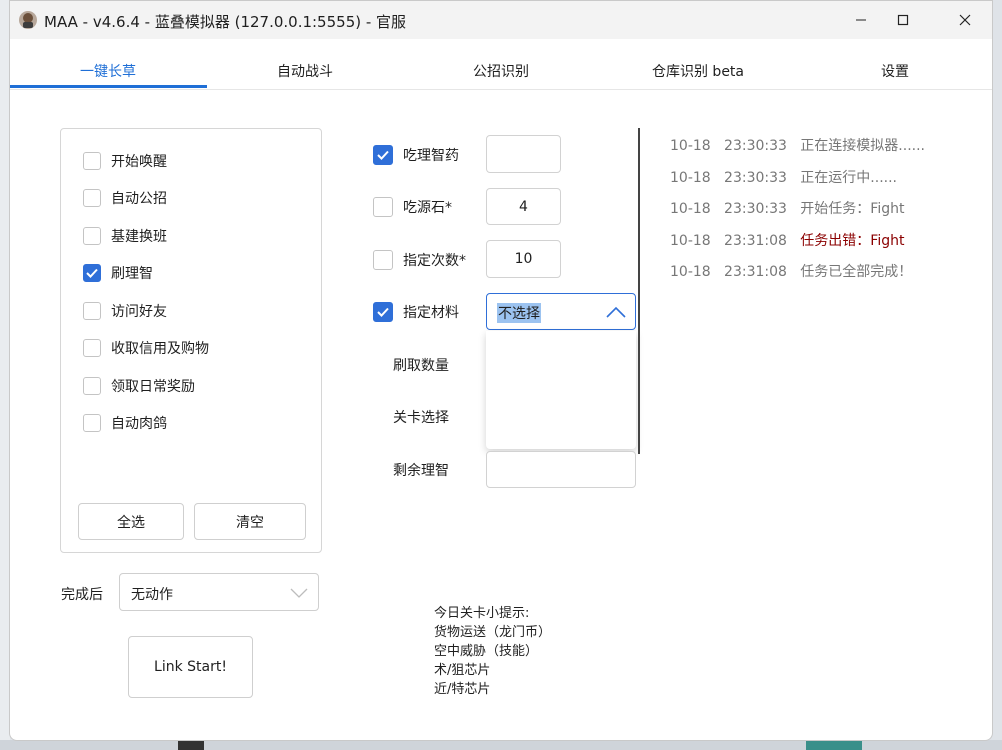  Describe the element at coordinates (431, 313) in the screenshot. I see `material-label: 指定材料` at that location.